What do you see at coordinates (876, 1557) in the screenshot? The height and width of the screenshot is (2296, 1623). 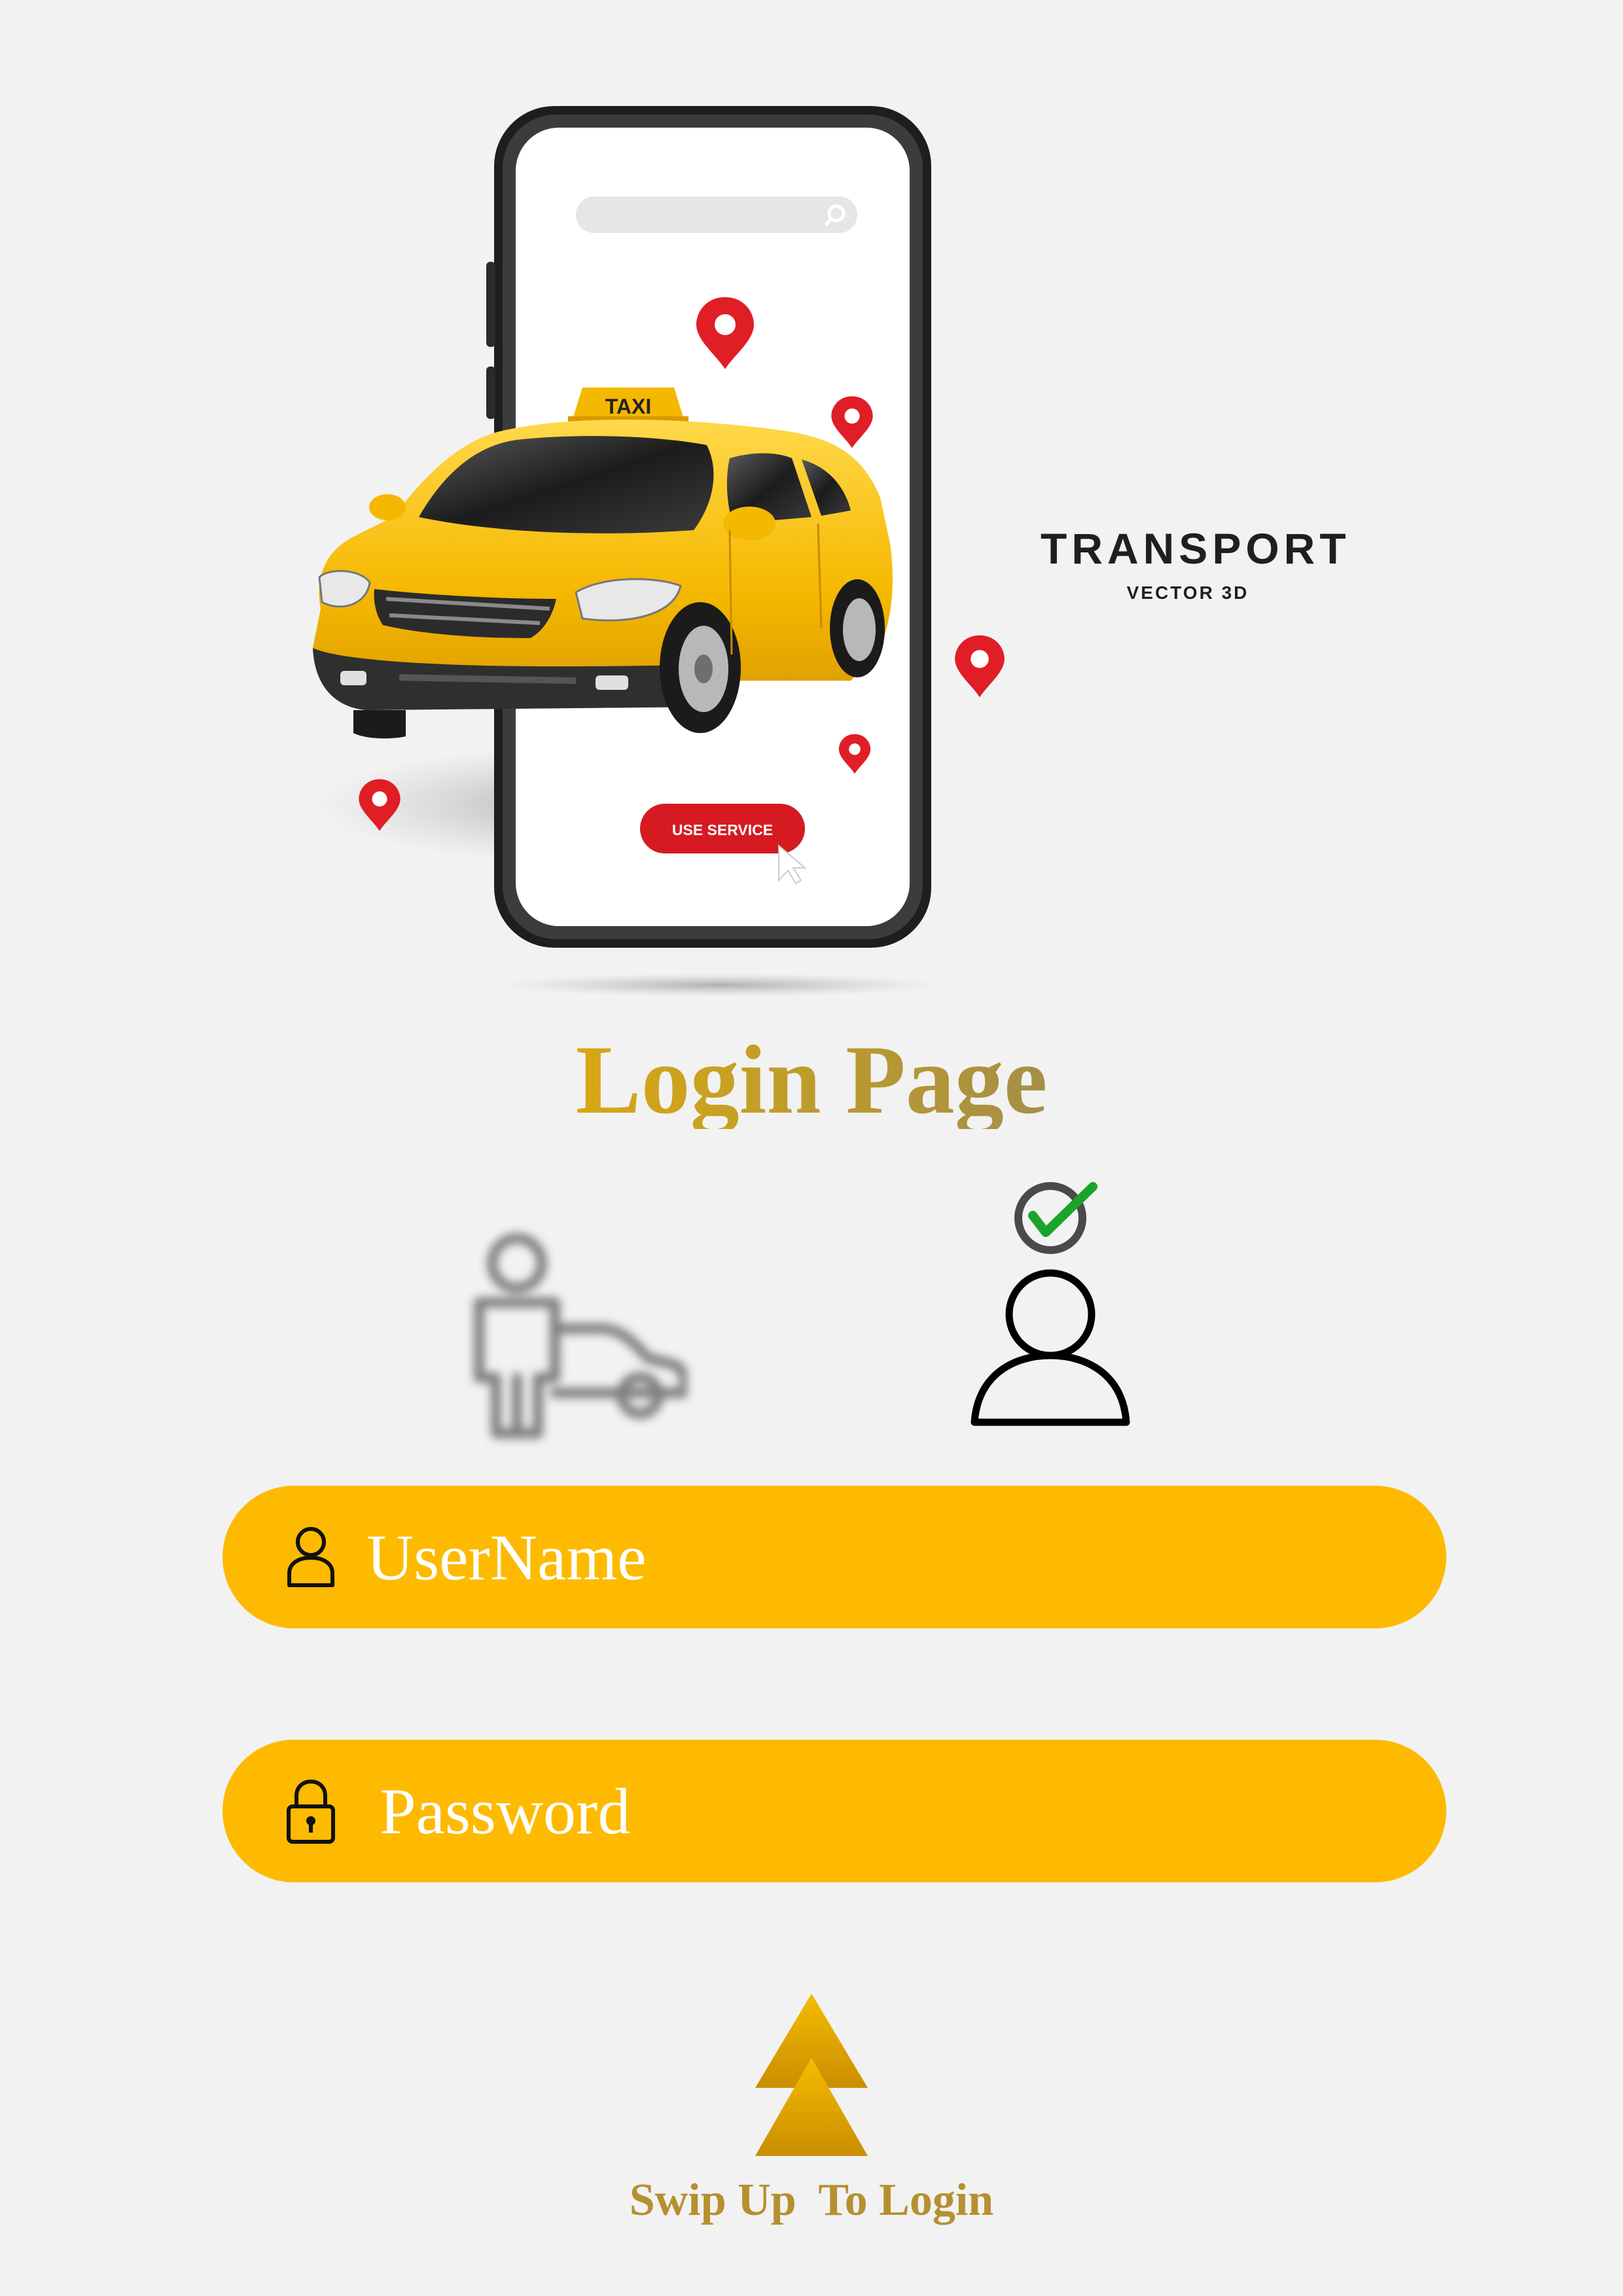 I see `username-input` at bounding box center [876, 1557].